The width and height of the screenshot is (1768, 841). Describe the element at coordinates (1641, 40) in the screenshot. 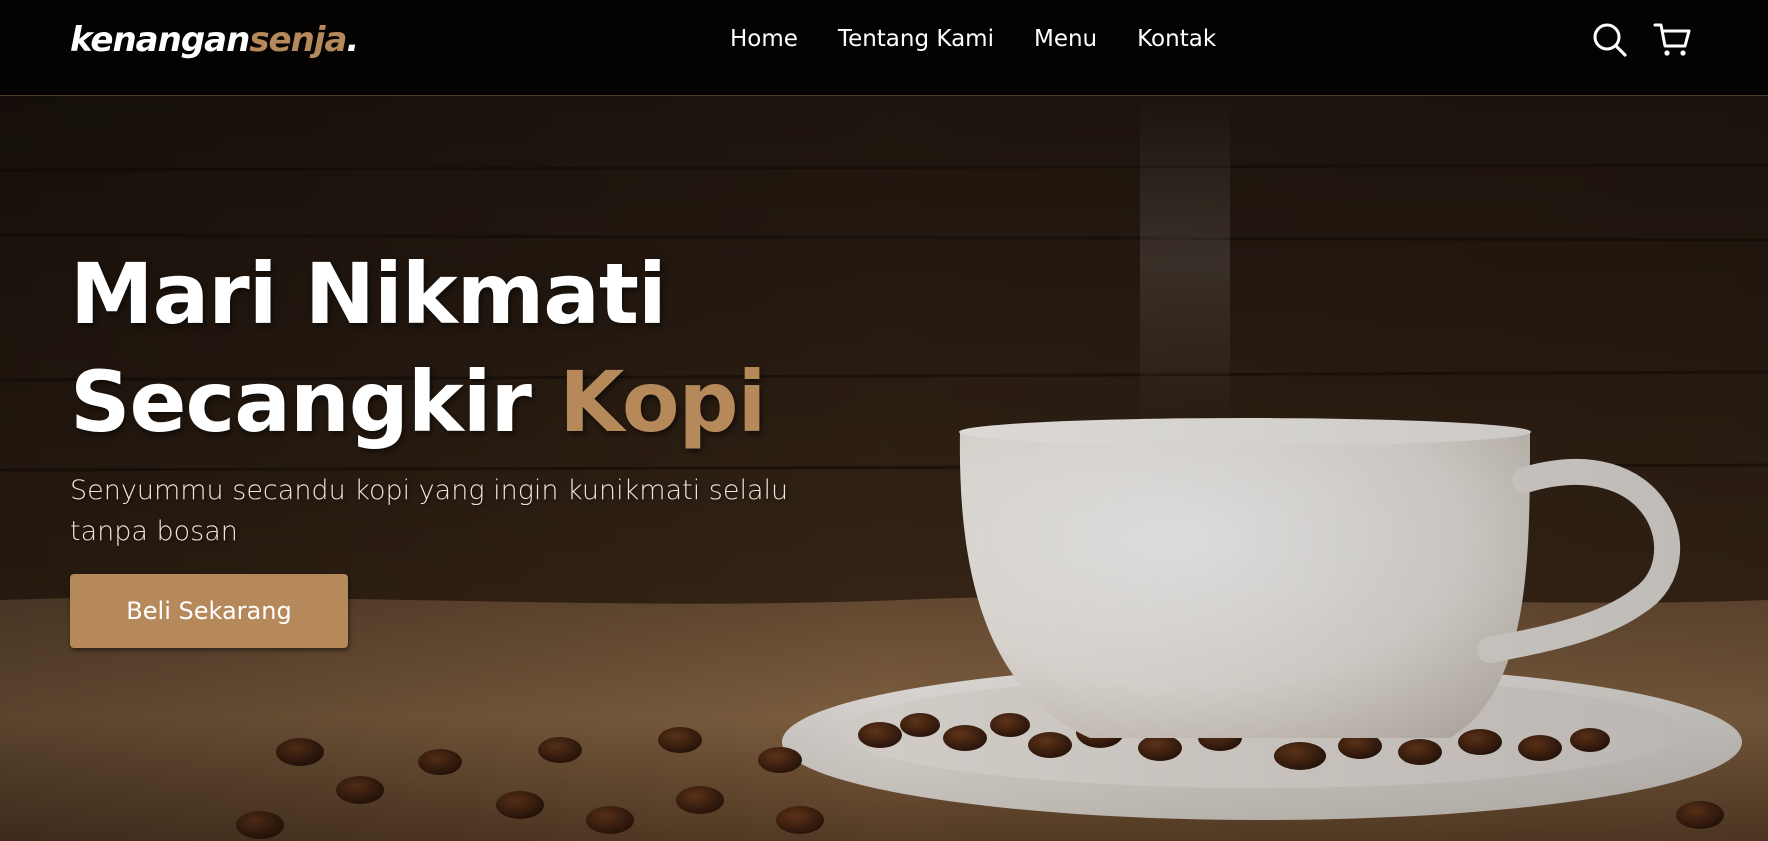

I see `nav-icons` at that location.